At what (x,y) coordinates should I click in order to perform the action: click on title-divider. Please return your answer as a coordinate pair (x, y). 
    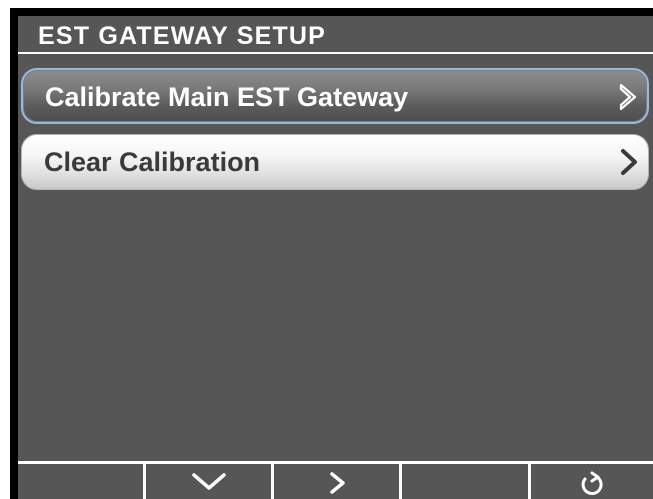
    Looking at the image, I should click on (335, 53).